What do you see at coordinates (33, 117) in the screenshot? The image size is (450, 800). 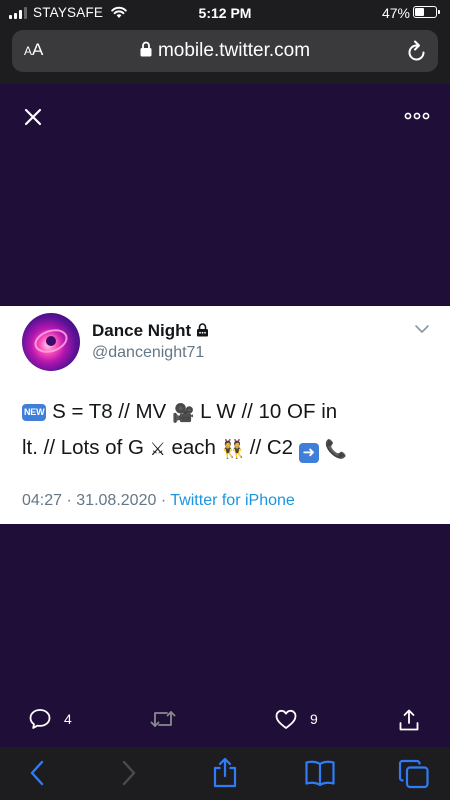 I see `close-icon` at bounding box center [33, 117].